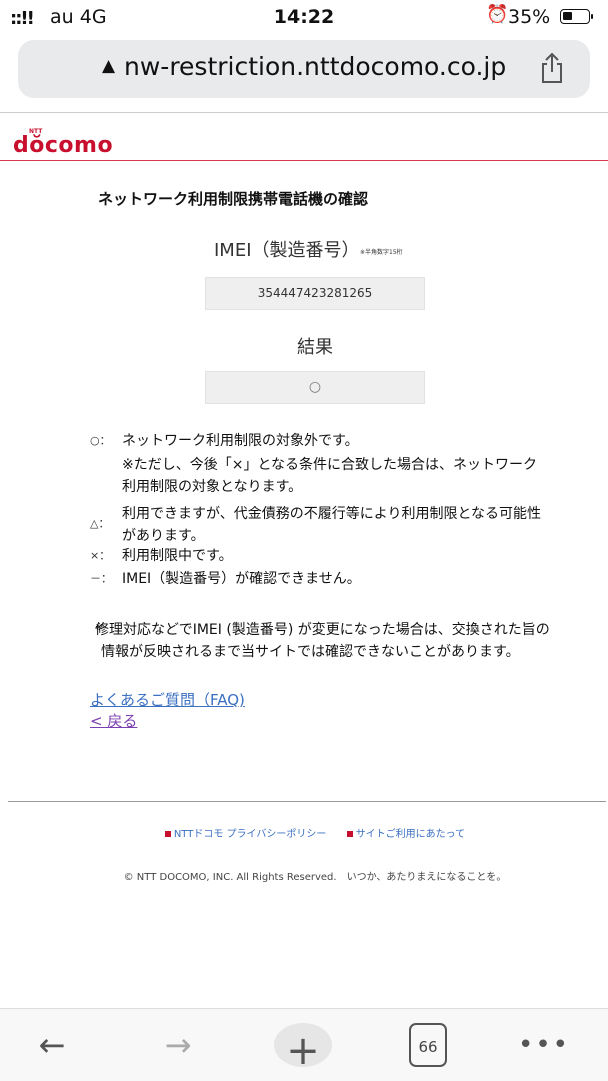 The image size is (608, 1081). Describe the element at coordinates (100, 555) in the screenshot. I see `legend-symbol: ×：` at that location.